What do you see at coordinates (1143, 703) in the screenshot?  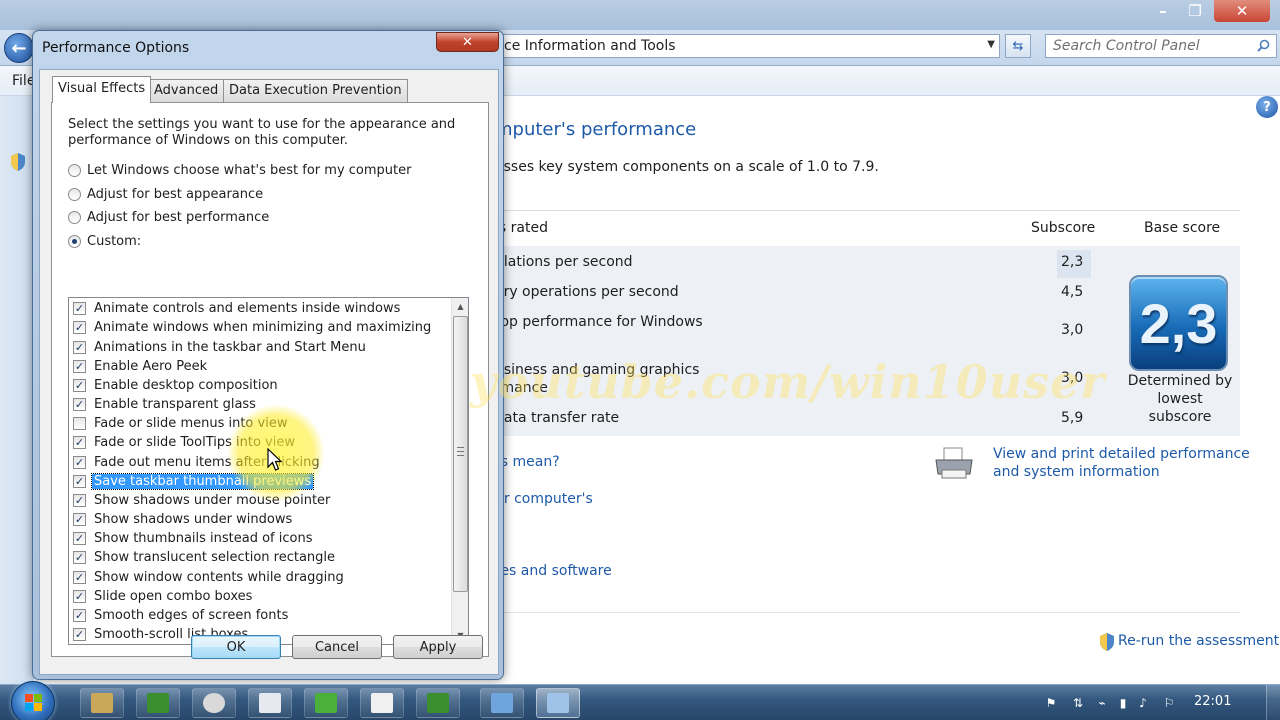 I see `volume-icon: ♪` at bounding box center [1143, 703].